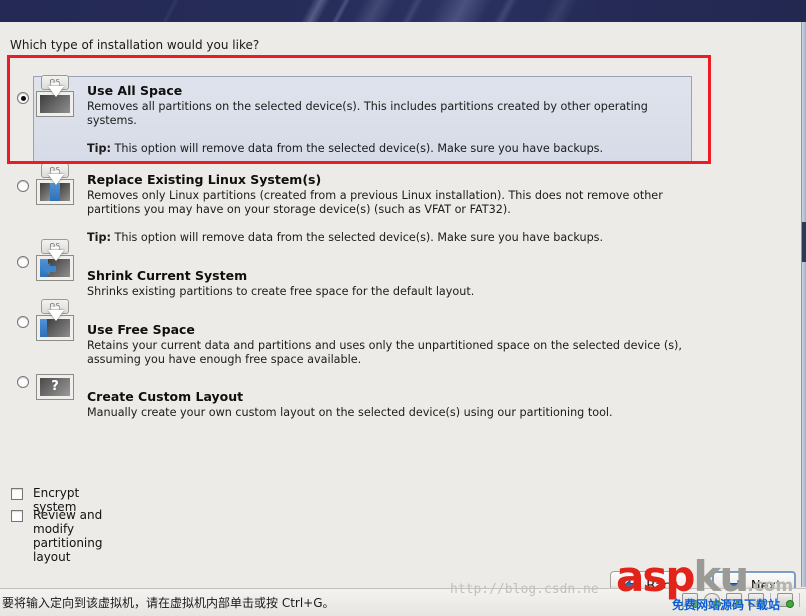 This screenshot has width=806, height=616. Describe the element at coordinates (23, 262) in the screenshot. I see `radio-shrink-current-system` at that location.